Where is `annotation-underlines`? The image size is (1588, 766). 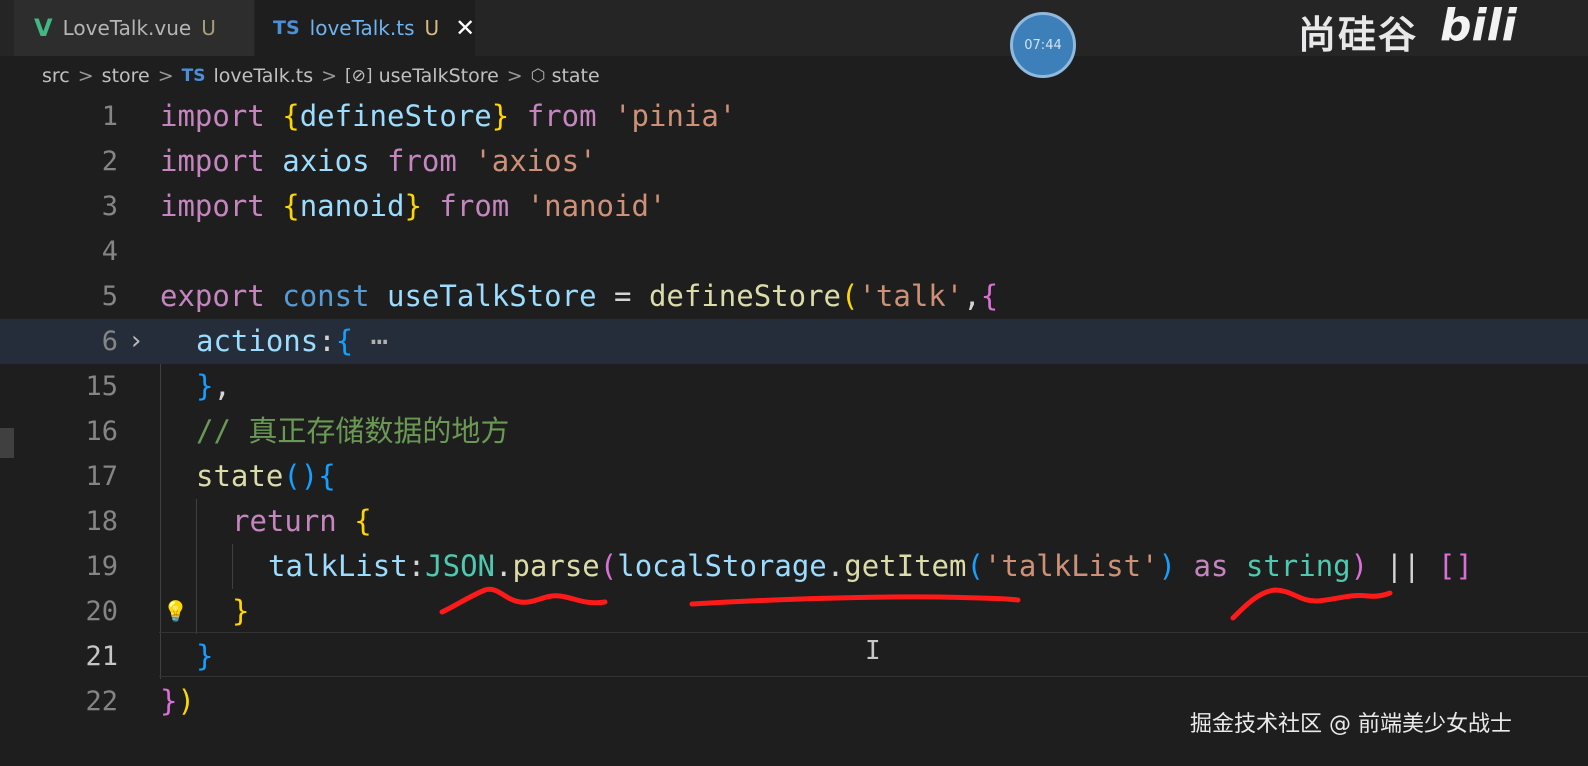
annotation-underlines is located at coordinates (916, 603).